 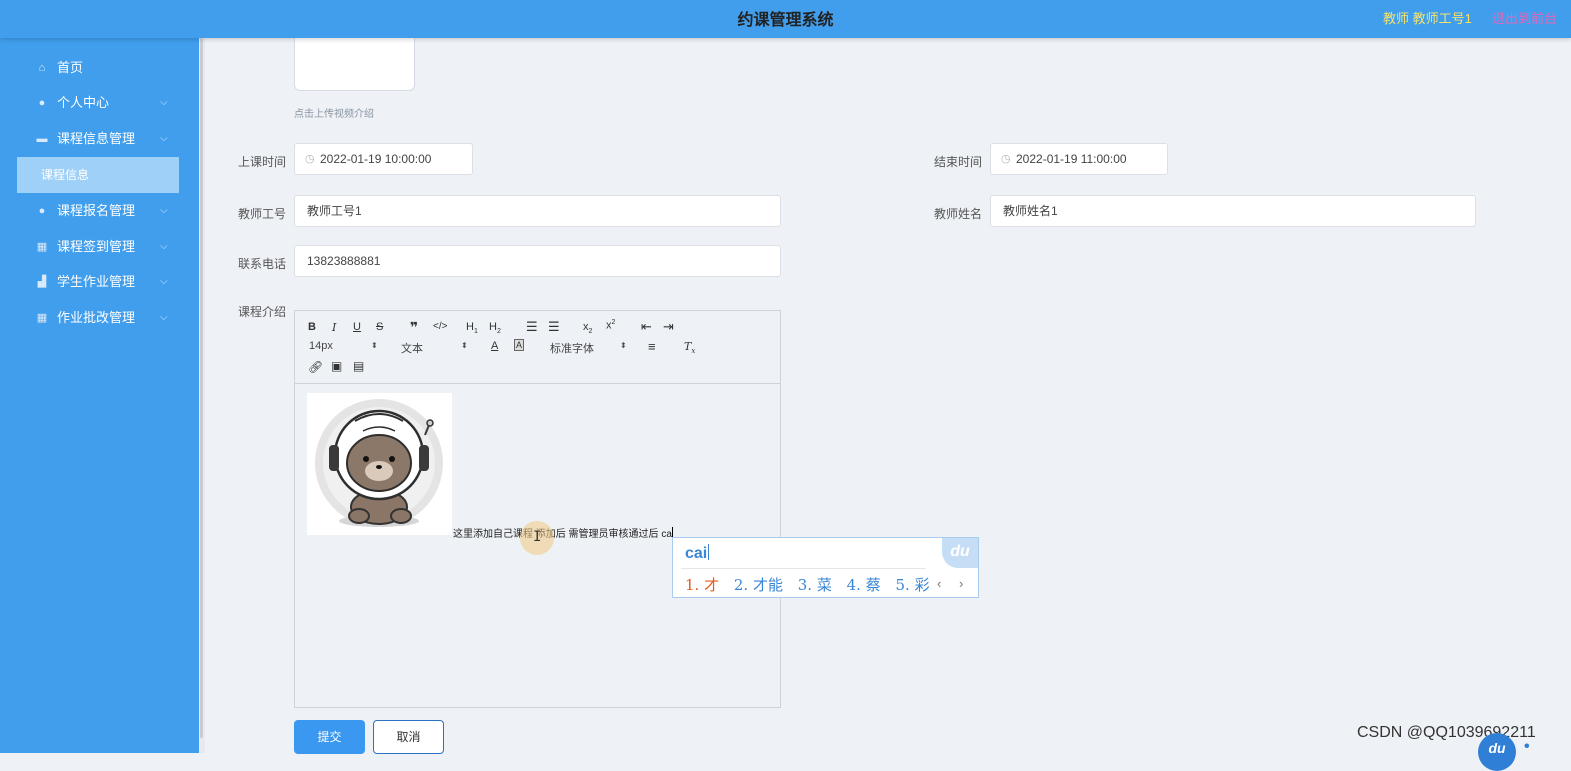 What do you see at coordinates (344, 346) in the screenshot?
I see `font-size-select: 14px ⬍` at bounding box center [344, 346].